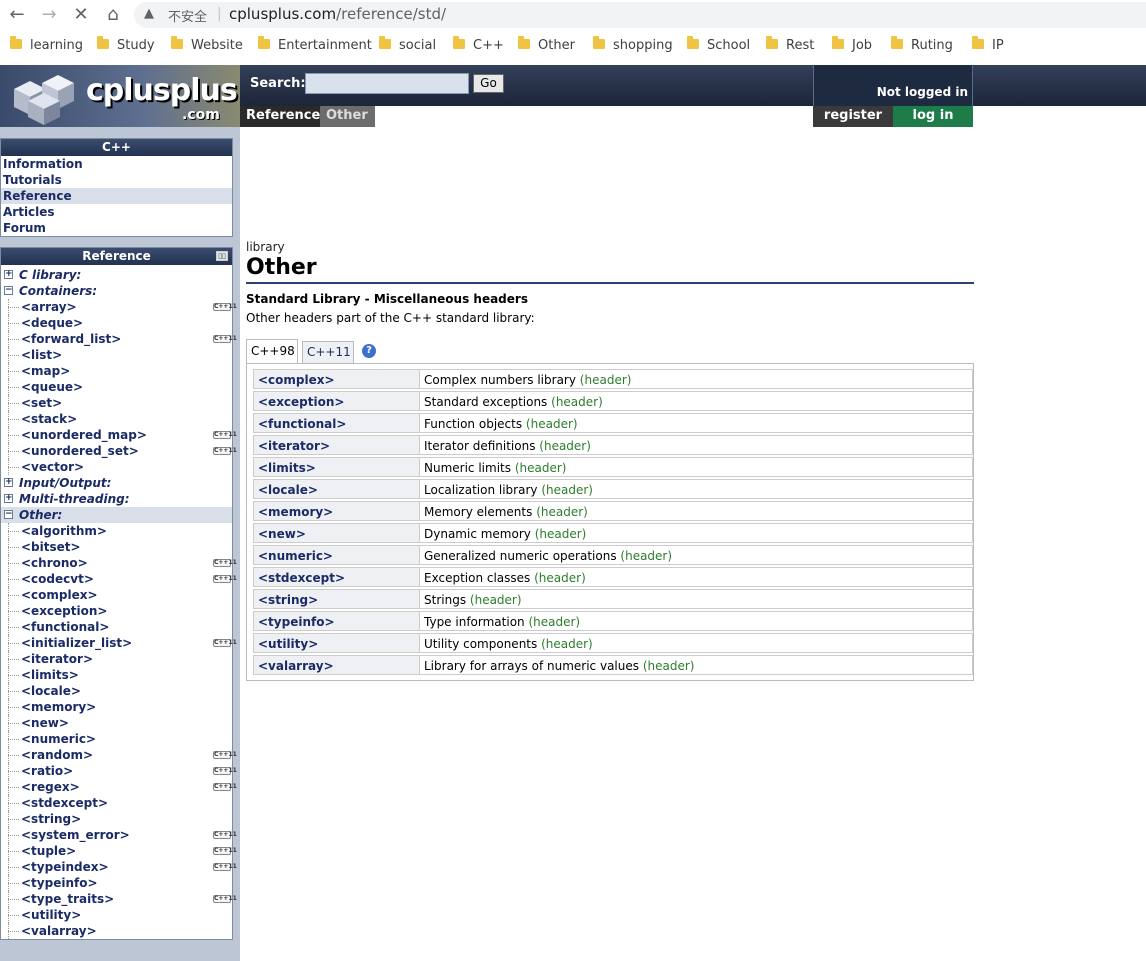  What do you see at coordinates (116, 547) in the screenshot?
I see `tree-leaf: <bitset>` at bounding box center [116, 547].